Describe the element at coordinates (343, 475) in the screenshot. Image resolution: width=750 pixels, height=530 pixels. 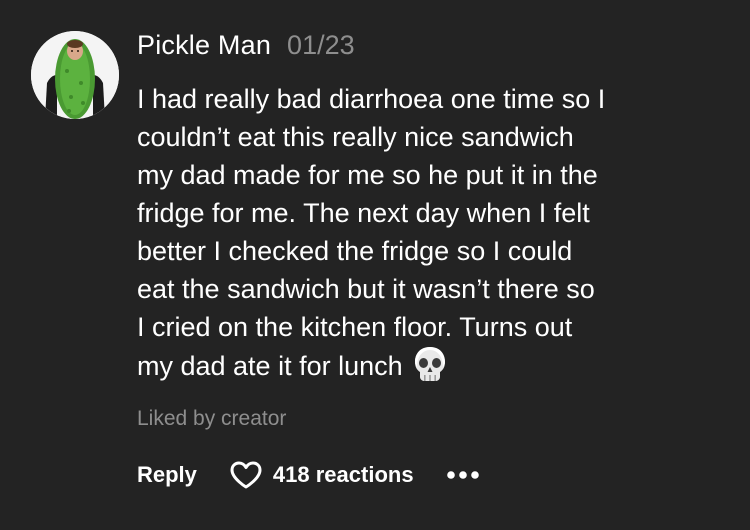
I see `reactions-count: 418 reactions` at that location.